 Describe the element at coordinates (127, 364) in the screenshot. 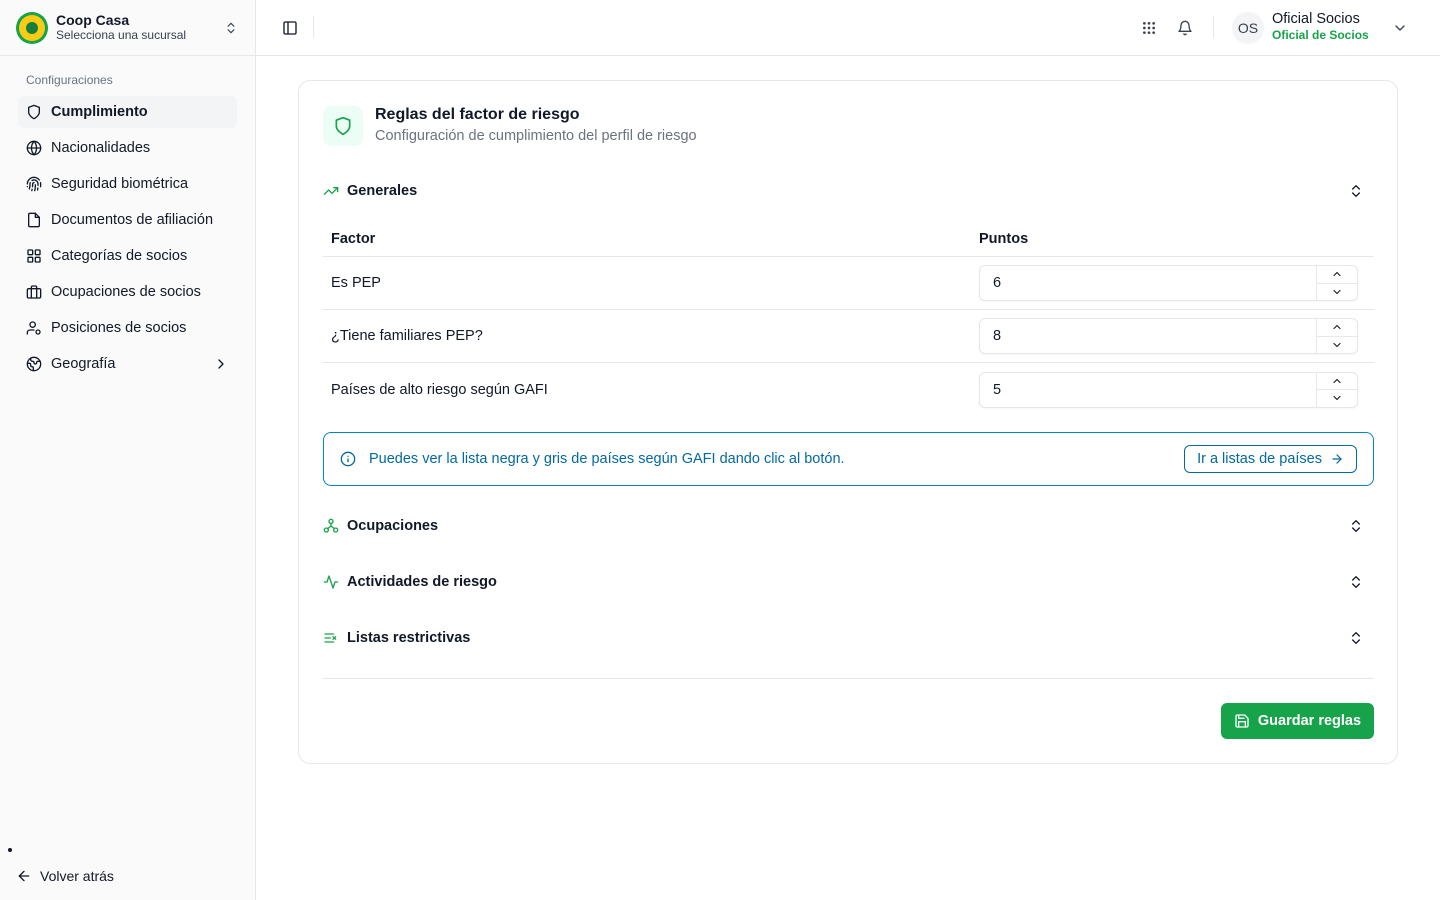

I see `sidebar-item-geografia: Geografía` at that location.